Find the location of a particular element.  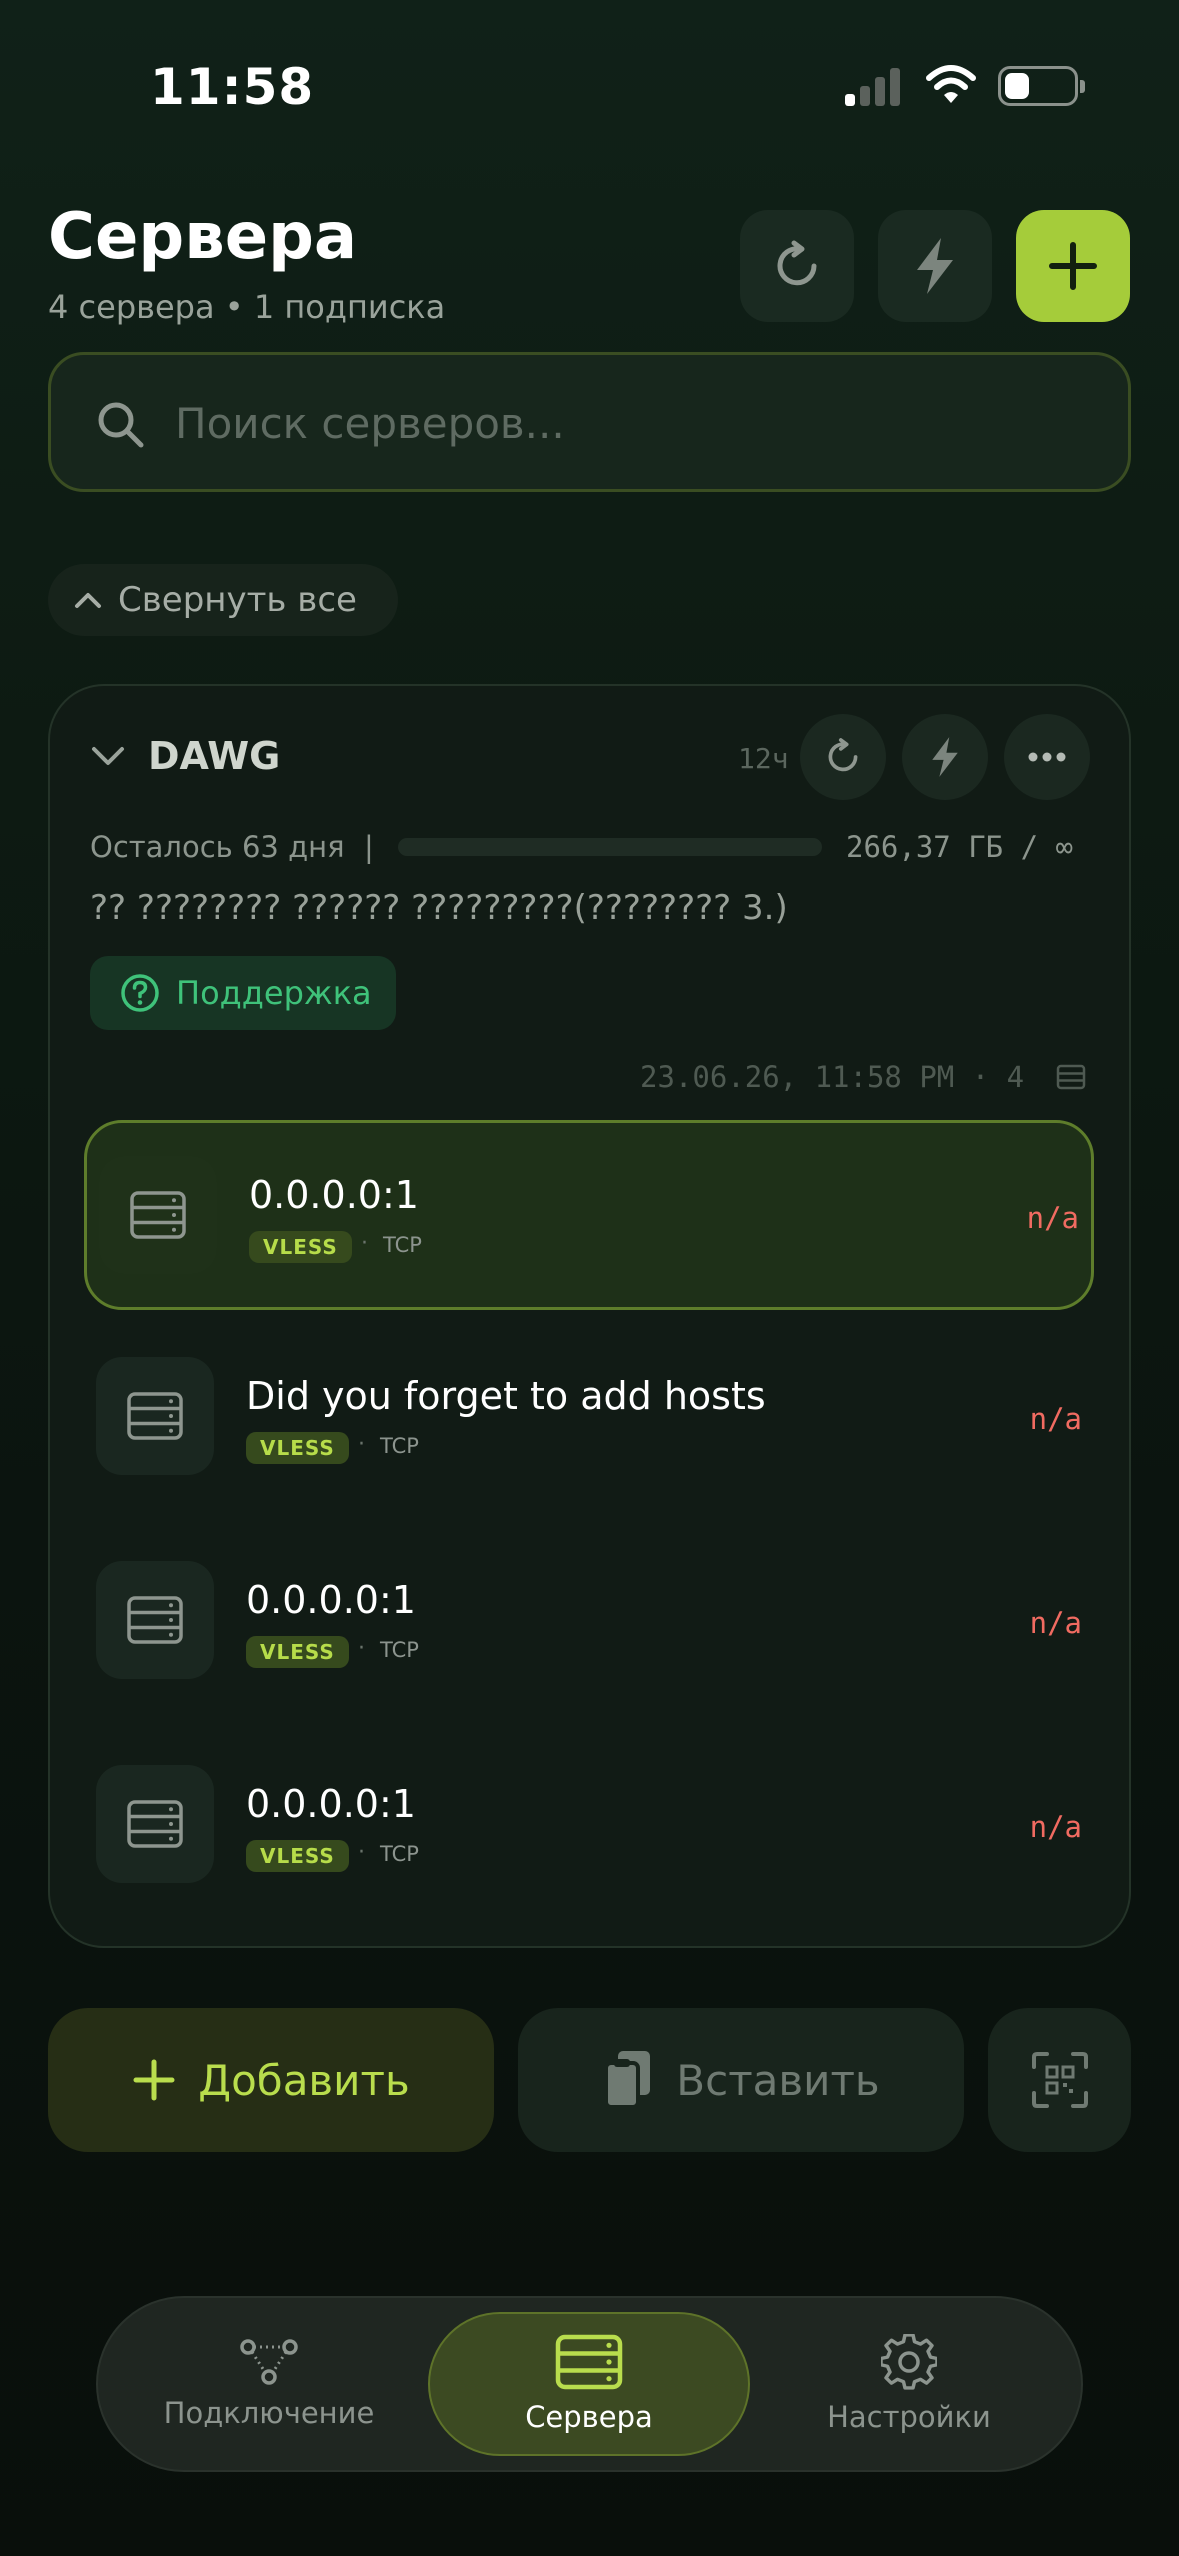

group-refresh-button is located at coordinates (843, 757).